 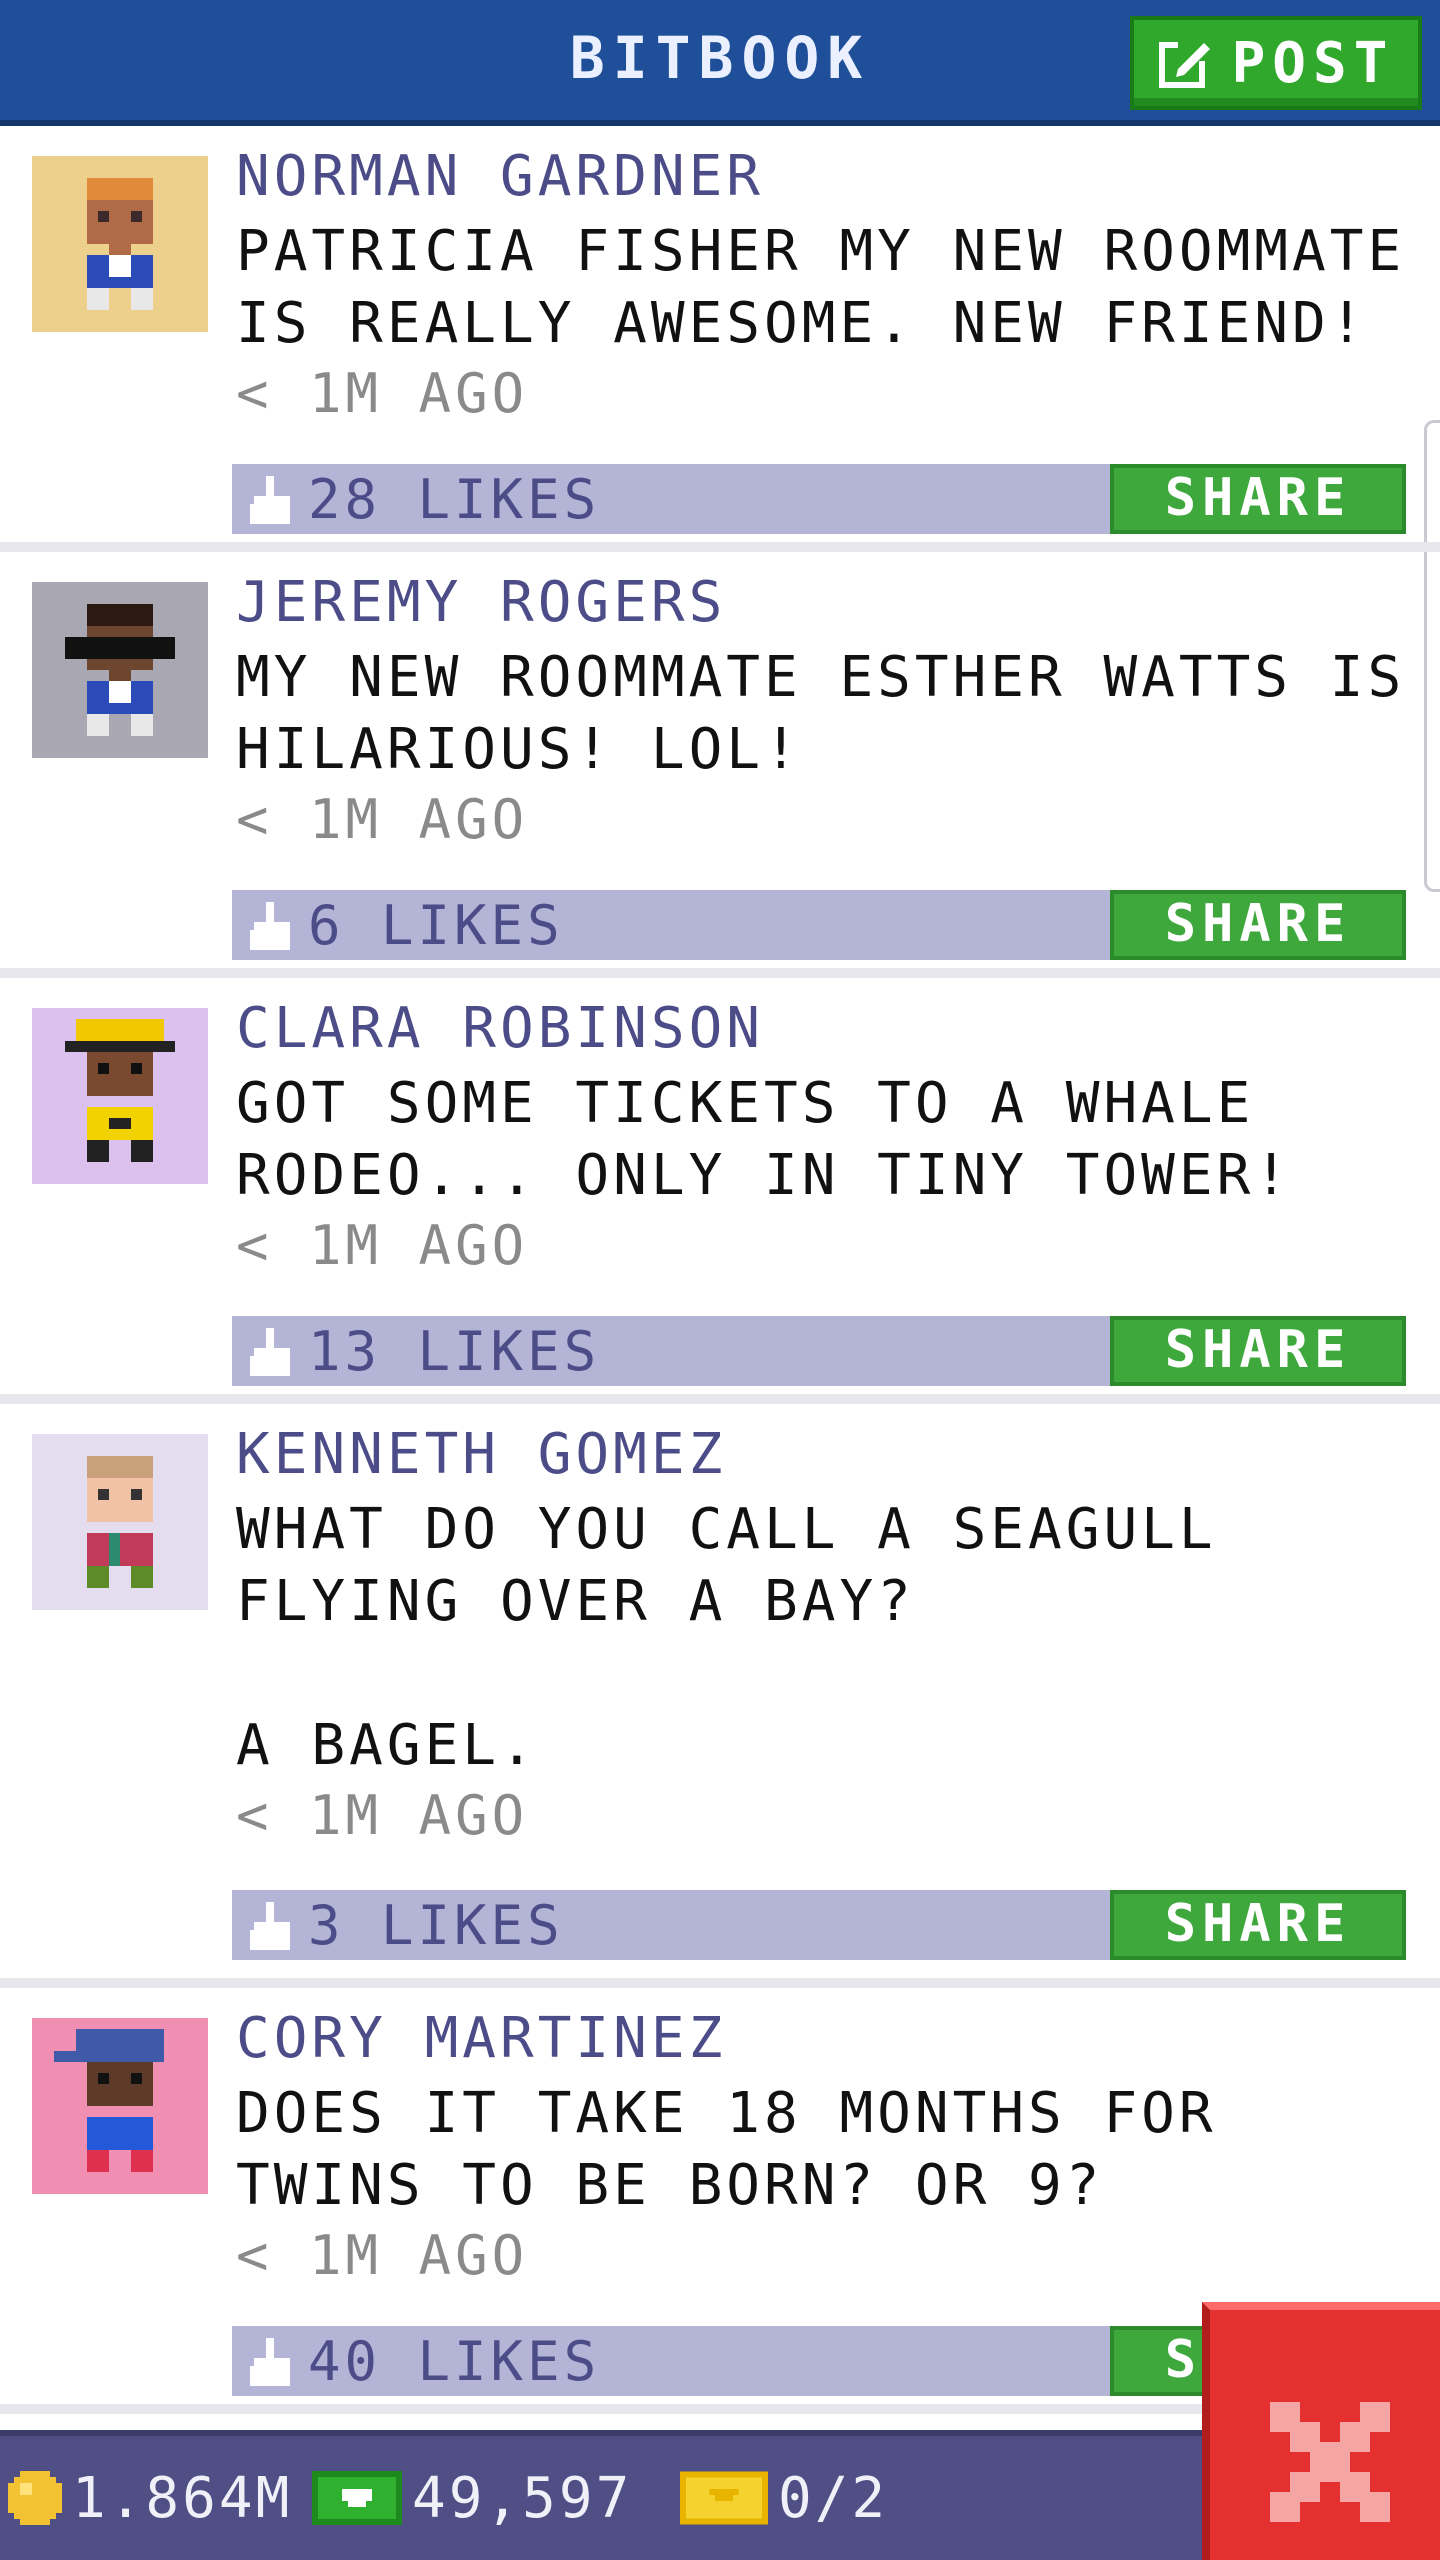 I want to click on poster-name: KENNETH GOMEZ, so click(x=481, y=1454).